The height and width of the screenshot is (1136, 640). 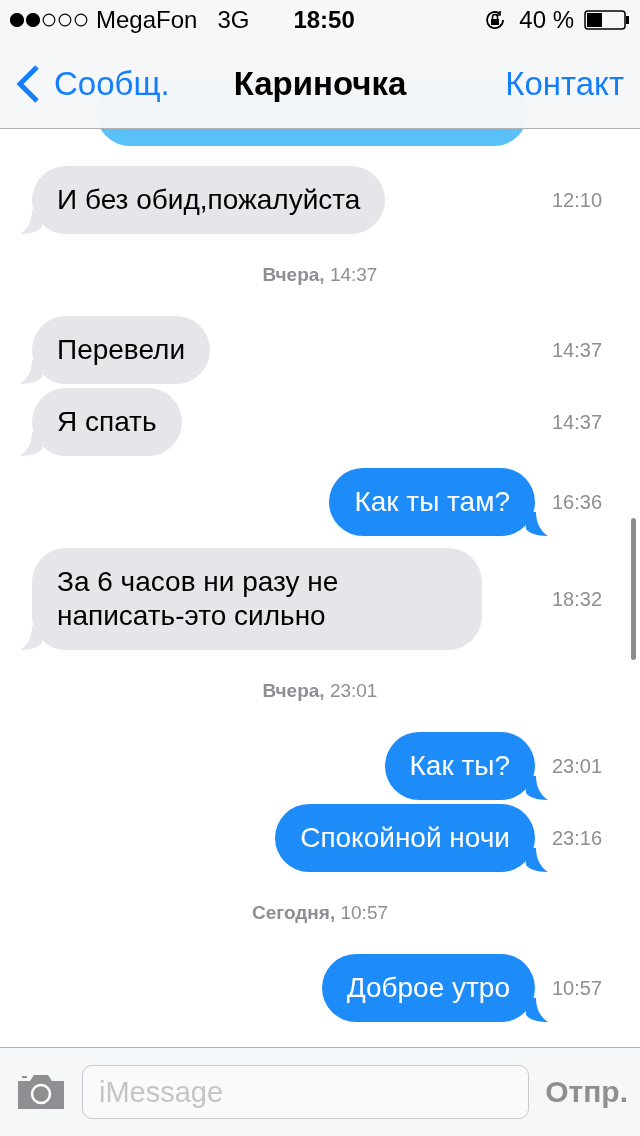 What do you see at coordinates (564, 84) in the screenshot?
I see `contact-link: Контакт` at bounding box center [564, 84].